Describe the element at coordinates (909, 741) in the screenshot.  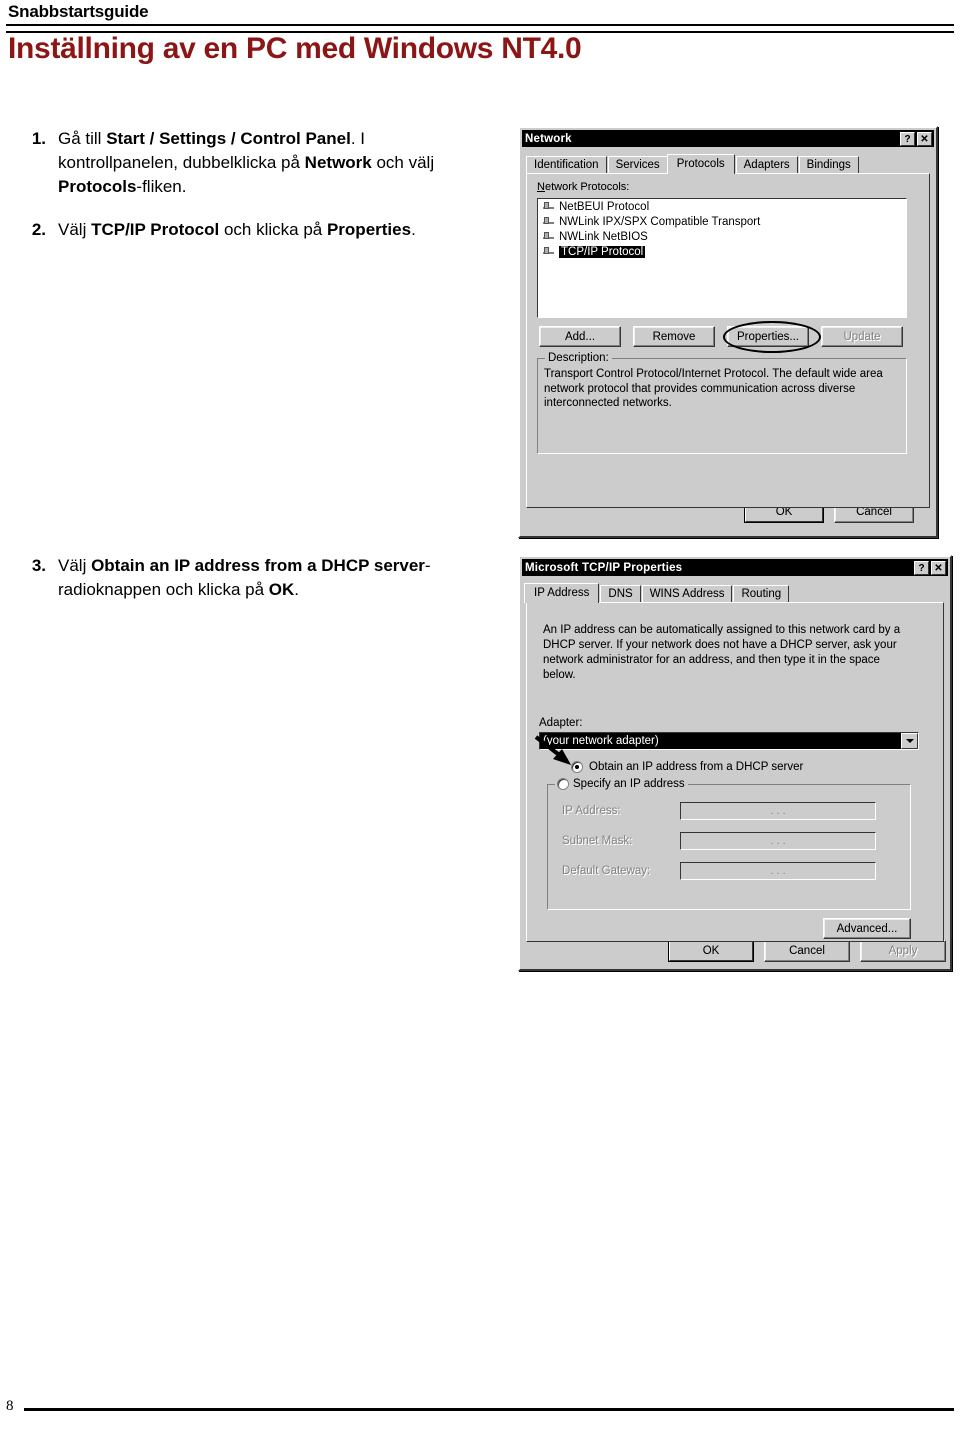
I see `chevron-down-icon` at that location.